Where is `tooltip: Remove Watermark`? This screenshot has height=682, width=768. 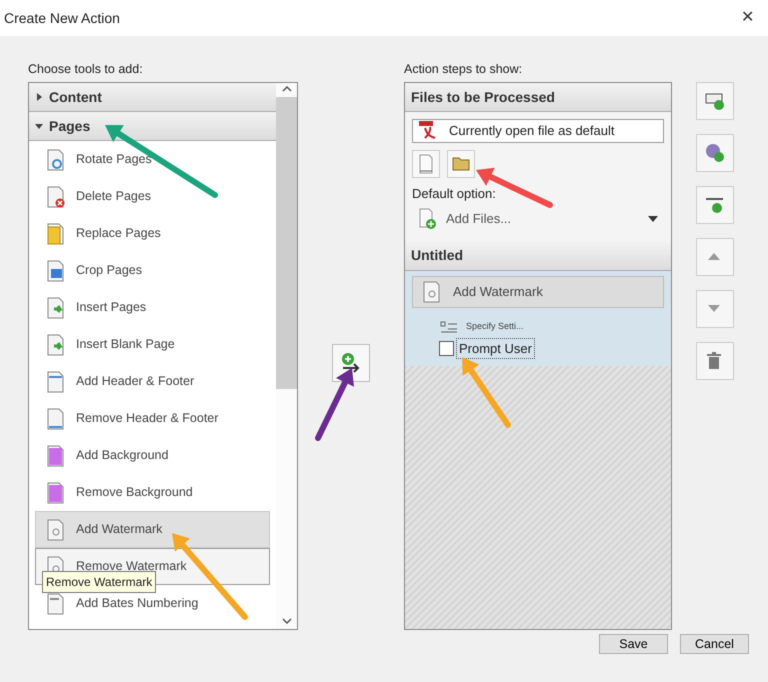 tooltip: Remove Watermark is located at coordinates (99, 582).